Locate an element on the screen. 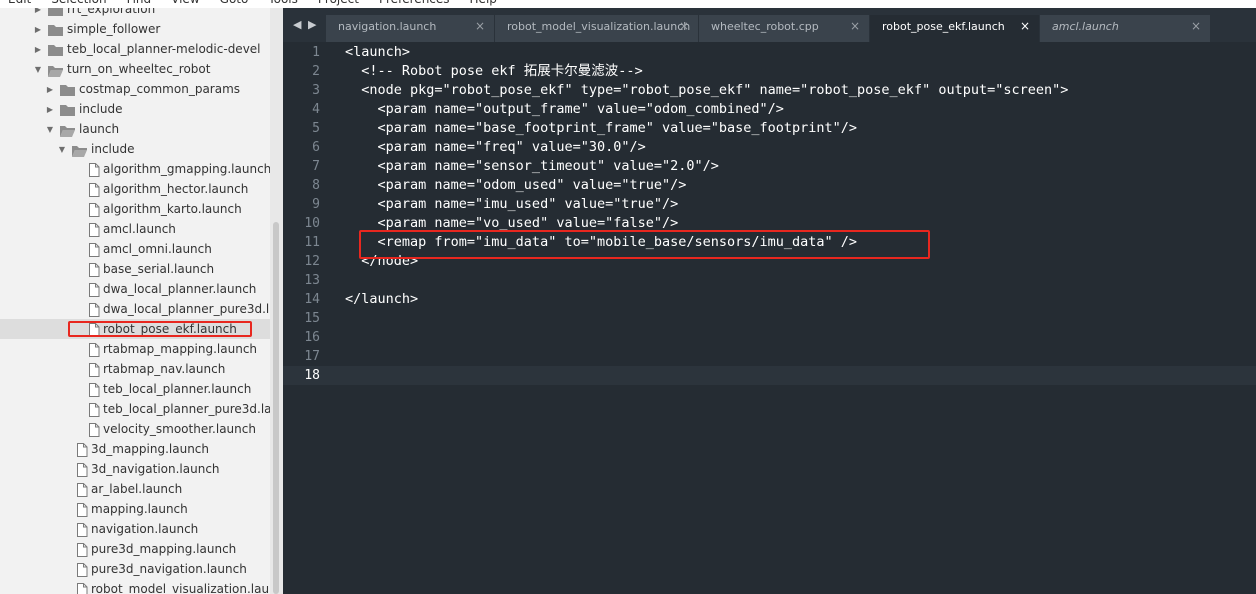 The height and width of the screenshot is (594, 1256). menu-item: Selection is located at coordinates (78, 3).